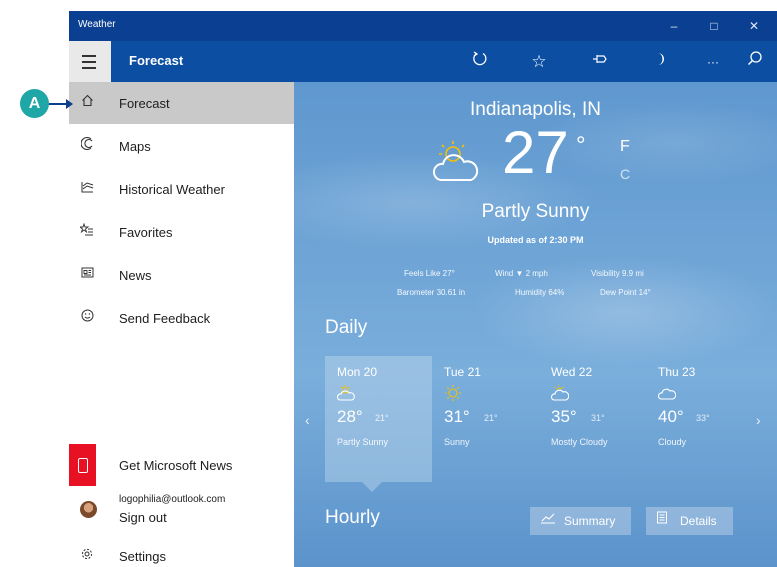 The image size is (777, 567). What do you see at coordinates (87, 102) in the screenshot?
I see `home-icon` at bounding box center [87, 102].